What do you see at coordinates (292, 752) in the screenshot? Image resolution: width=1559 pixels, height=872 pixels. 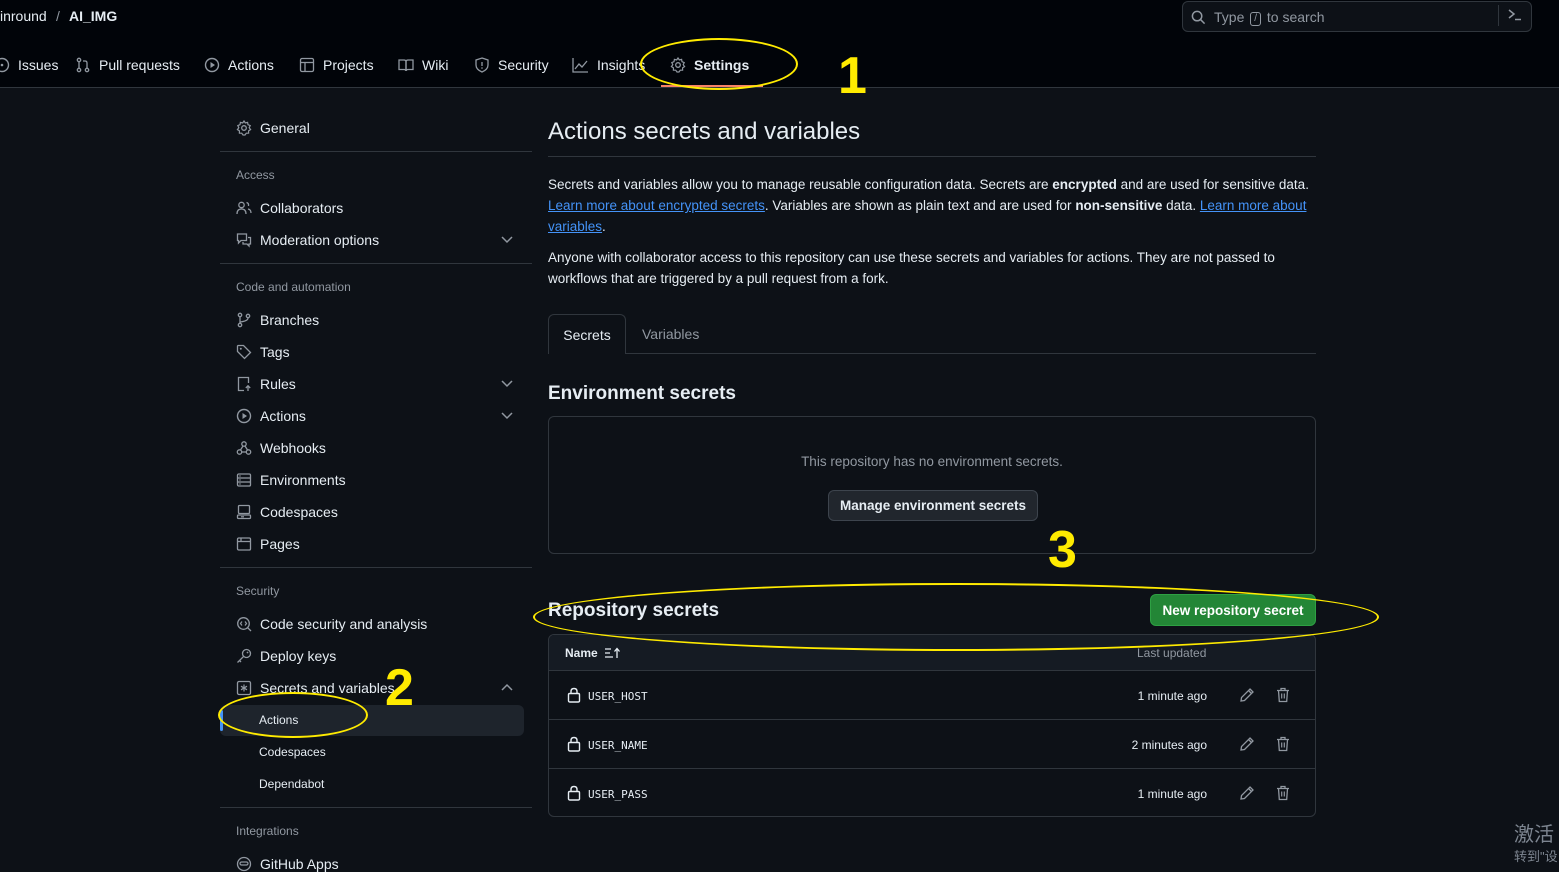 I see `sidebar-subitem-codespaces: Codespaces` at bounding box center [292, 752].